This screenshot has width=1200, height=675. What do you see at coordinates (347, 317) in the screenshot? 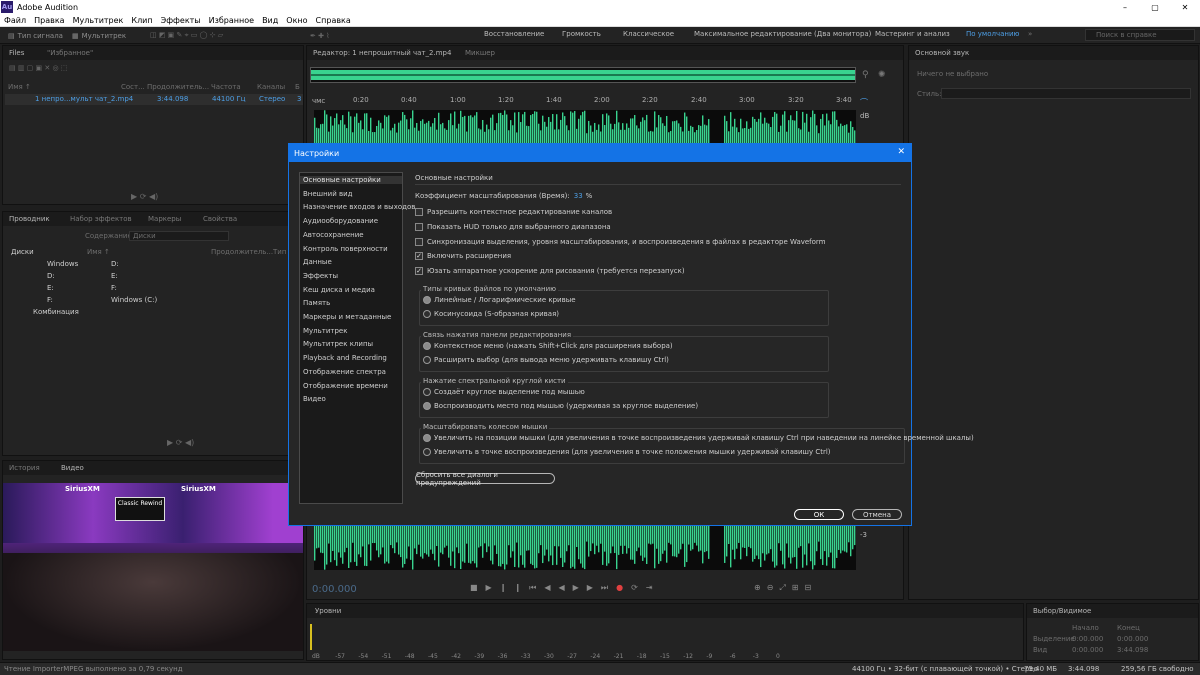
I see `category-item: Маркеры и метаданные` at bounding box center [347, 317].